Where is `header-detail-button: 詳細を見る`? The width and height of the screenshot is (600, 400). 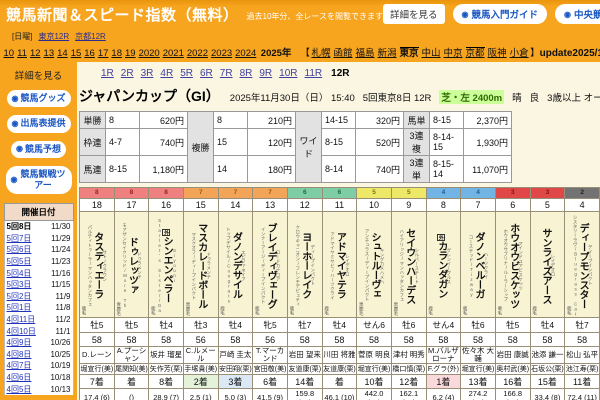 header-detail-button: 詳細を見る is located at coordinates (414, 14).